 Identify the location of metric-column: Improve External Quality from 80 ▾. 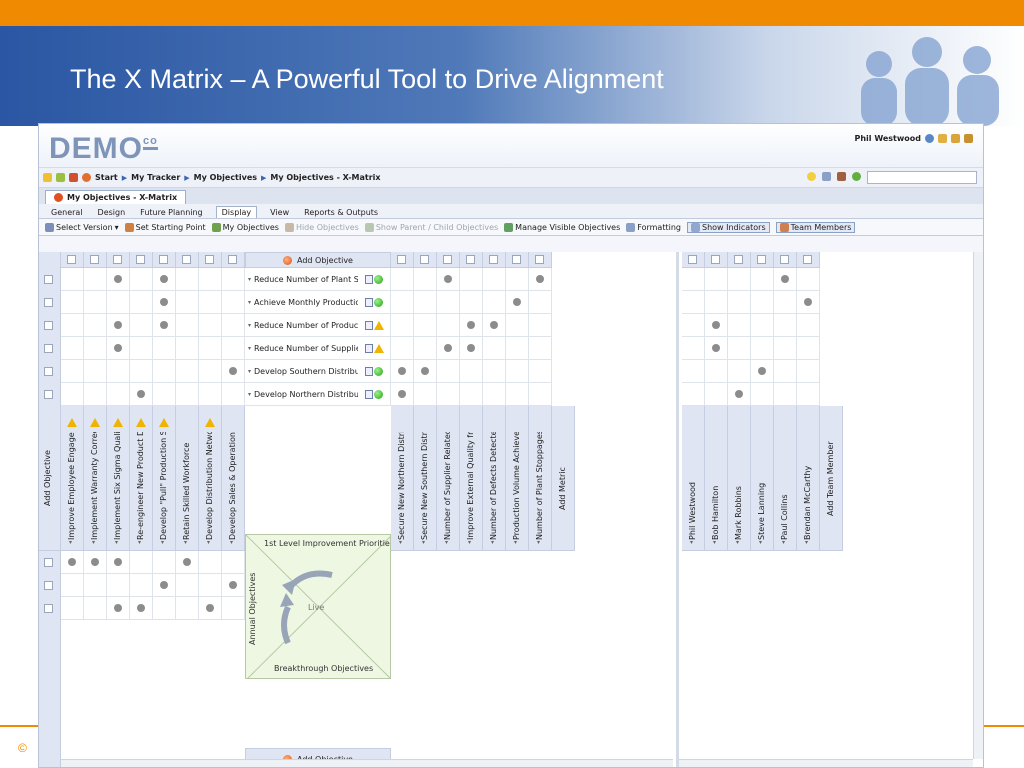
(471, 478).